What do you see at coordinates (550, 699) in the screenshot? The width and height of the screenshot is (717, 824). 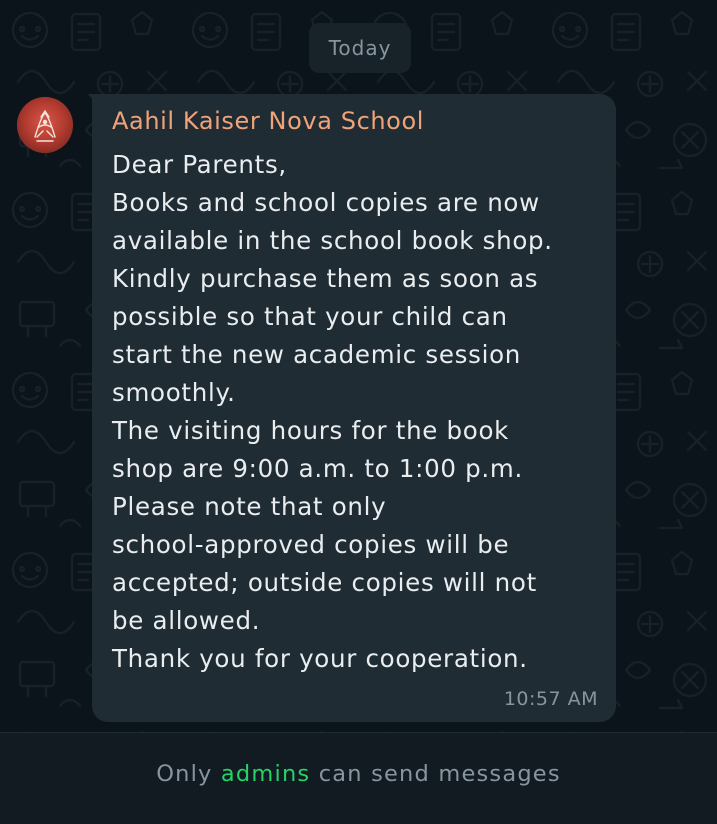 I see `message-timestamp: 10:57 AM` at bounding box center [550, 699].